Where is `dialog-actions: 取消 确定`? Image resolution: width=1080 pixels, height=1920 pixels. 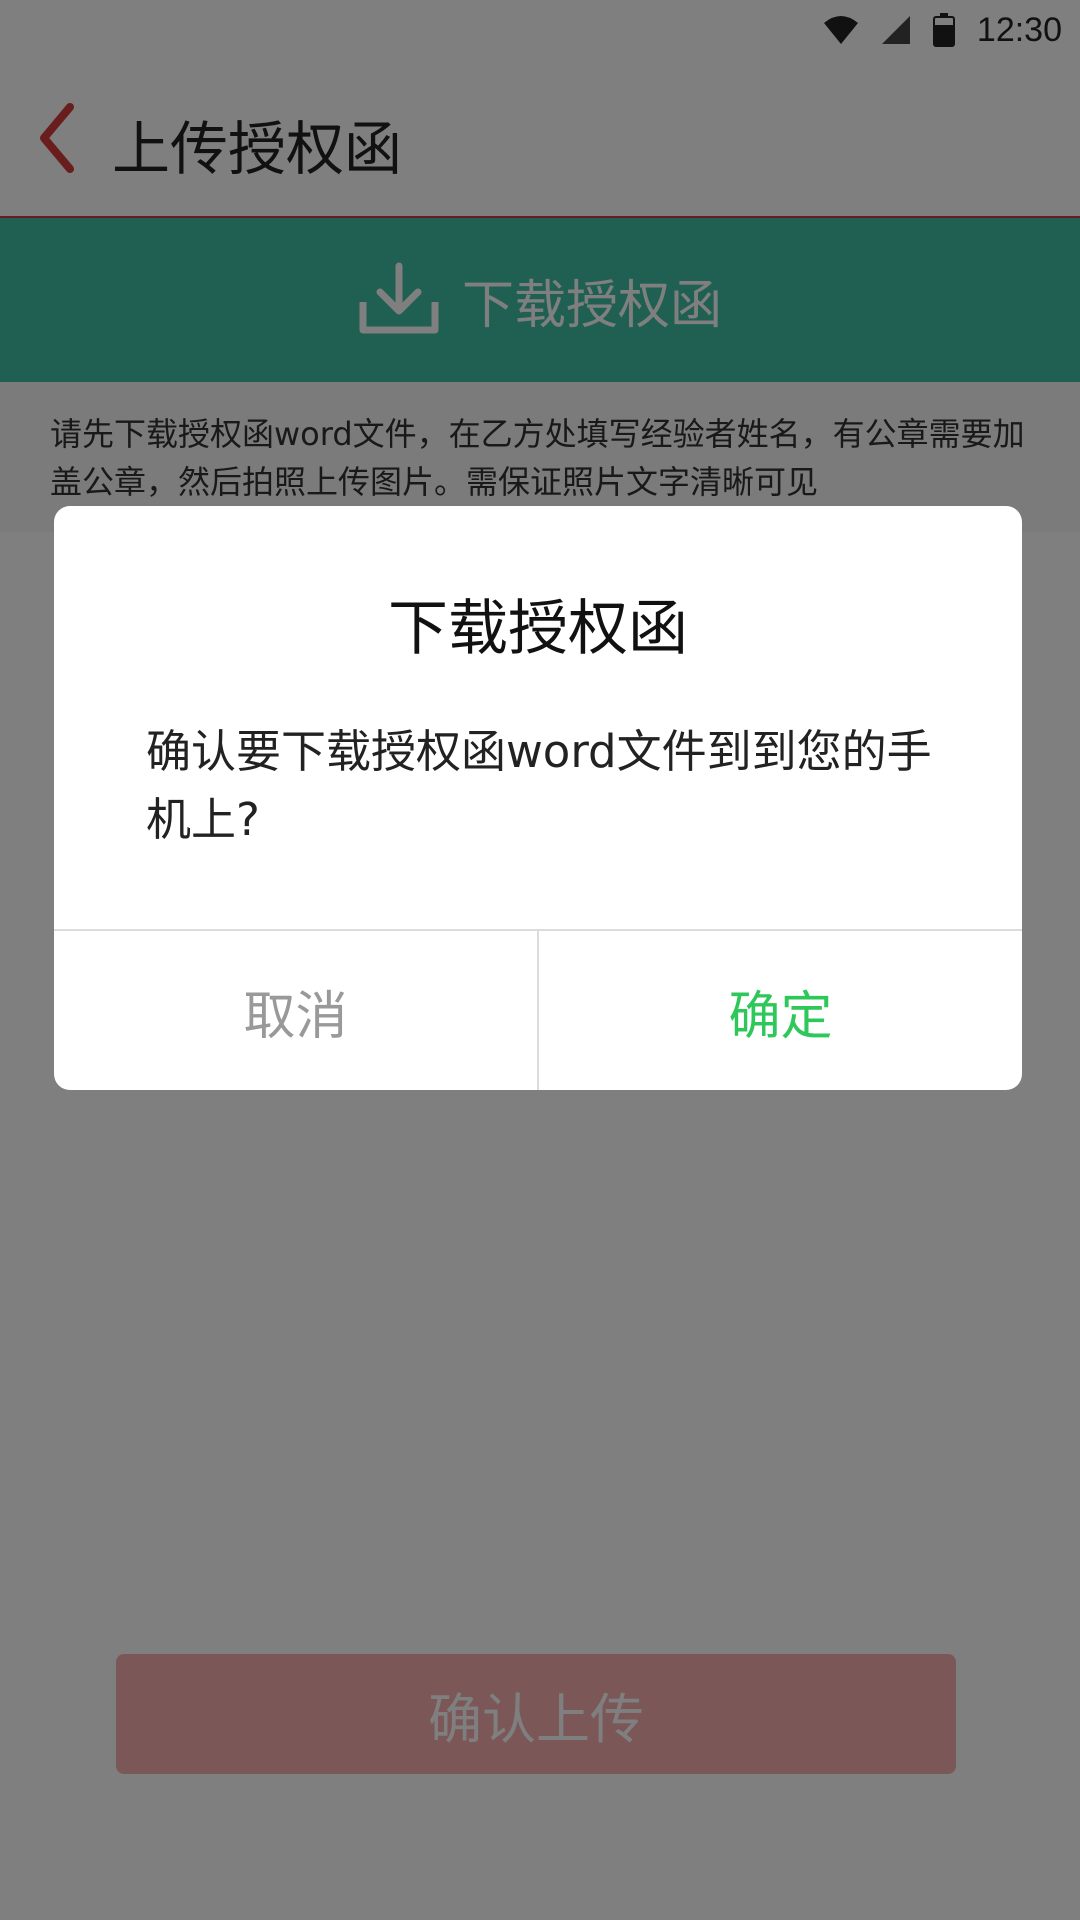 dialog-actions: 取消 确定 is located at coordinates (538, 1009).